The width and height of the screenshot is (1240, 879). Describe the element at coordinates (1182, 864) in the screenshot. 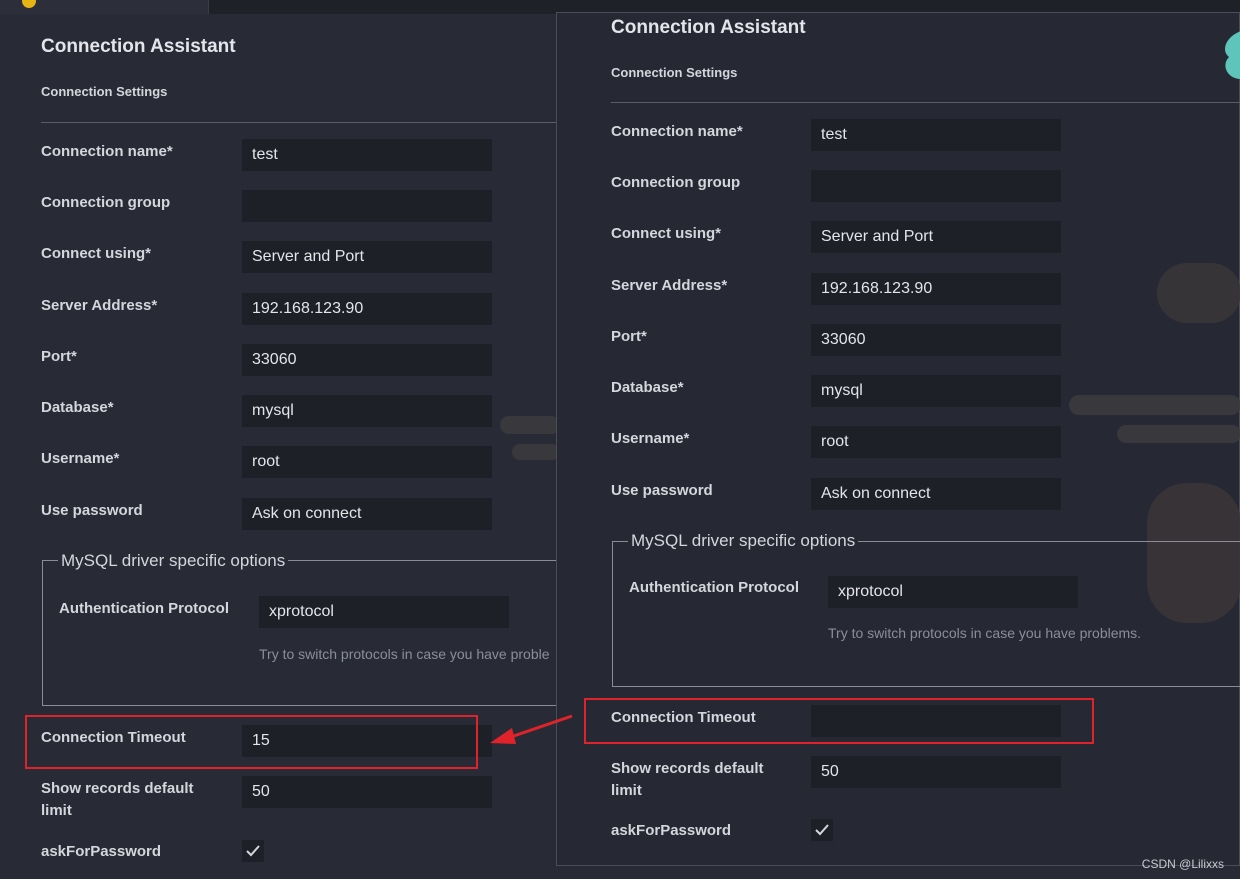

I see `watermark: CSDN @Lilixxs` at that location.